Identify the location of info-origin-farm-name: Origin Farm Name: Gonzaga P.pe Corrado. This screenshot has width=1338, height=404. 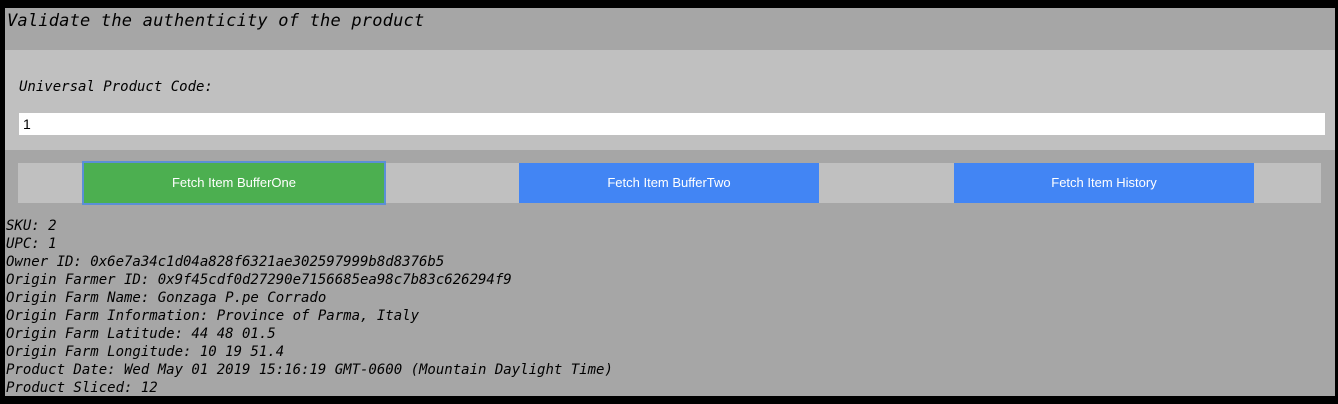
(166, 298).